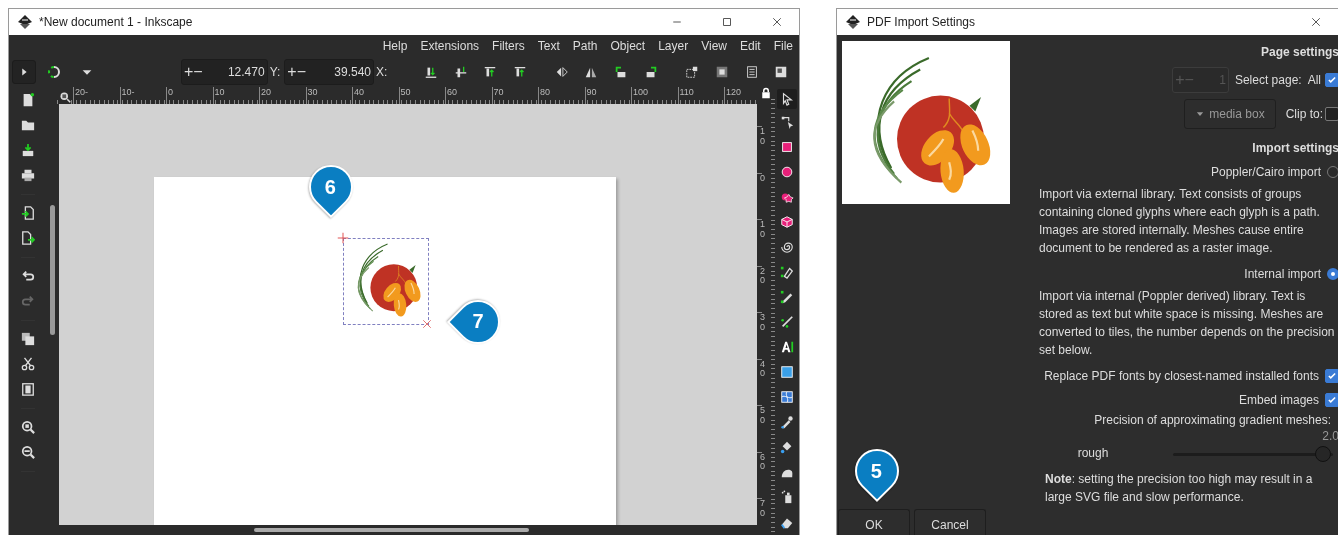  Describe the element at coordinates (727, 22) in the screenshot. I see `maximize-icon` at that location.